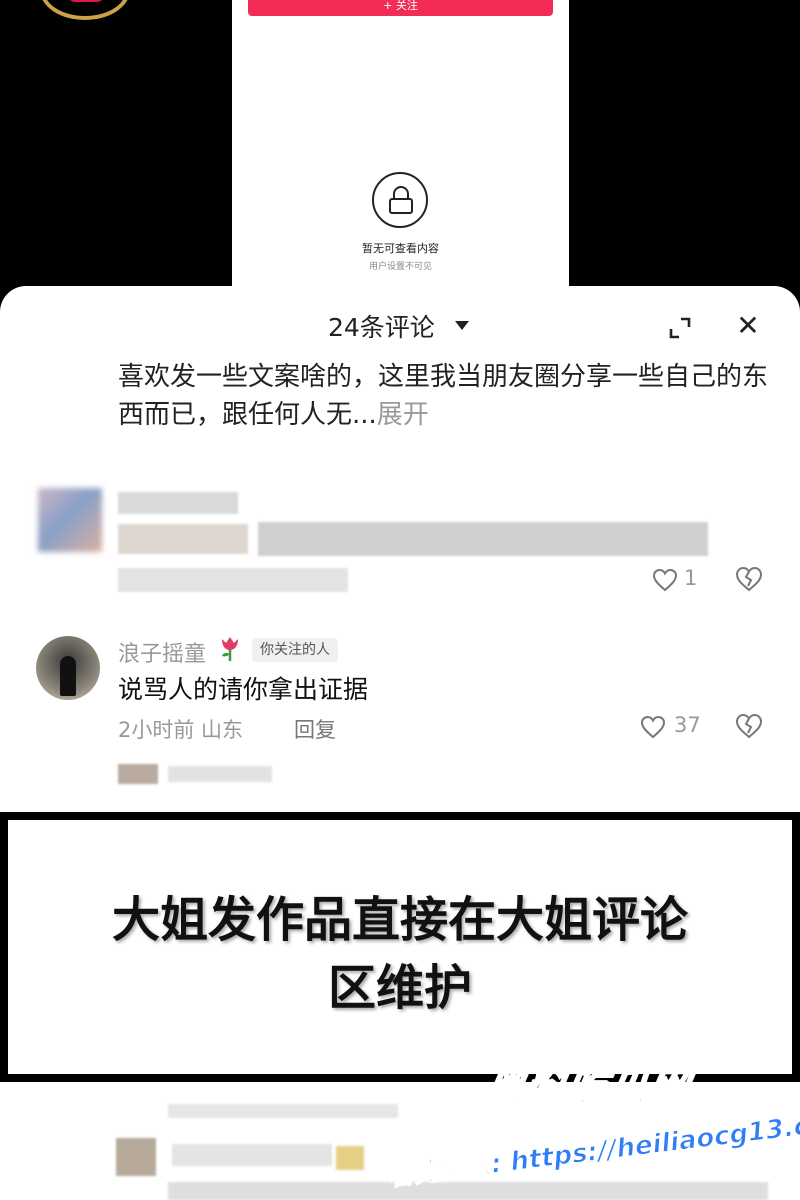 This screenshot has width=800, height=1200. I want to click on private-subtitle: 用户设置不可见, so click(400, 267).